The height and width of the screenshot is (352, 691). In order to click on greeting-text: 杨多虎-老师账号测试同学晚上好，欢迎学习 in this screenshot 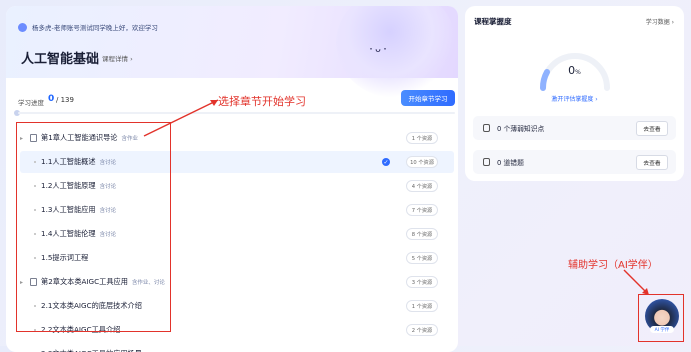, I will do `click(95, 28)`.